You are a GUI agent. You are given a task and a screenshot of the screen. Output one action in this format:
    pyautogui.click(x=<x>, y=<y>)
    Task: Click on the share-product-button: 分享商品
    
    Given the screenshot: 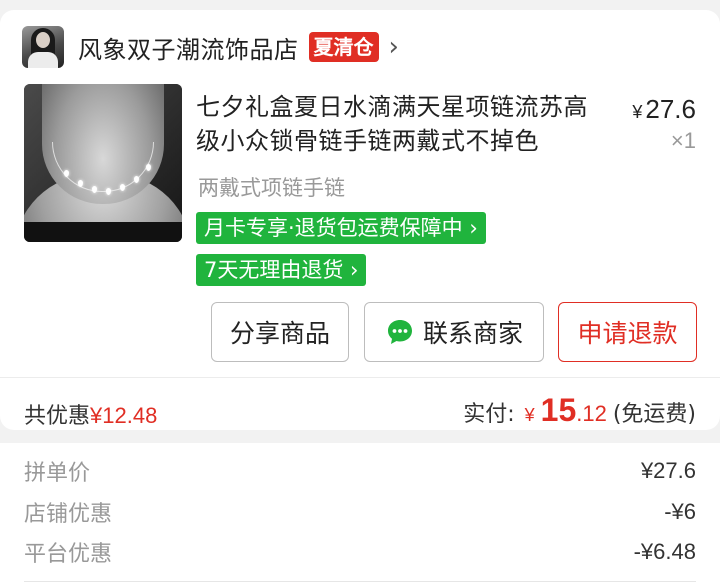 What is the action you would take?
    pyautogui.click(x=280, y=332)
    